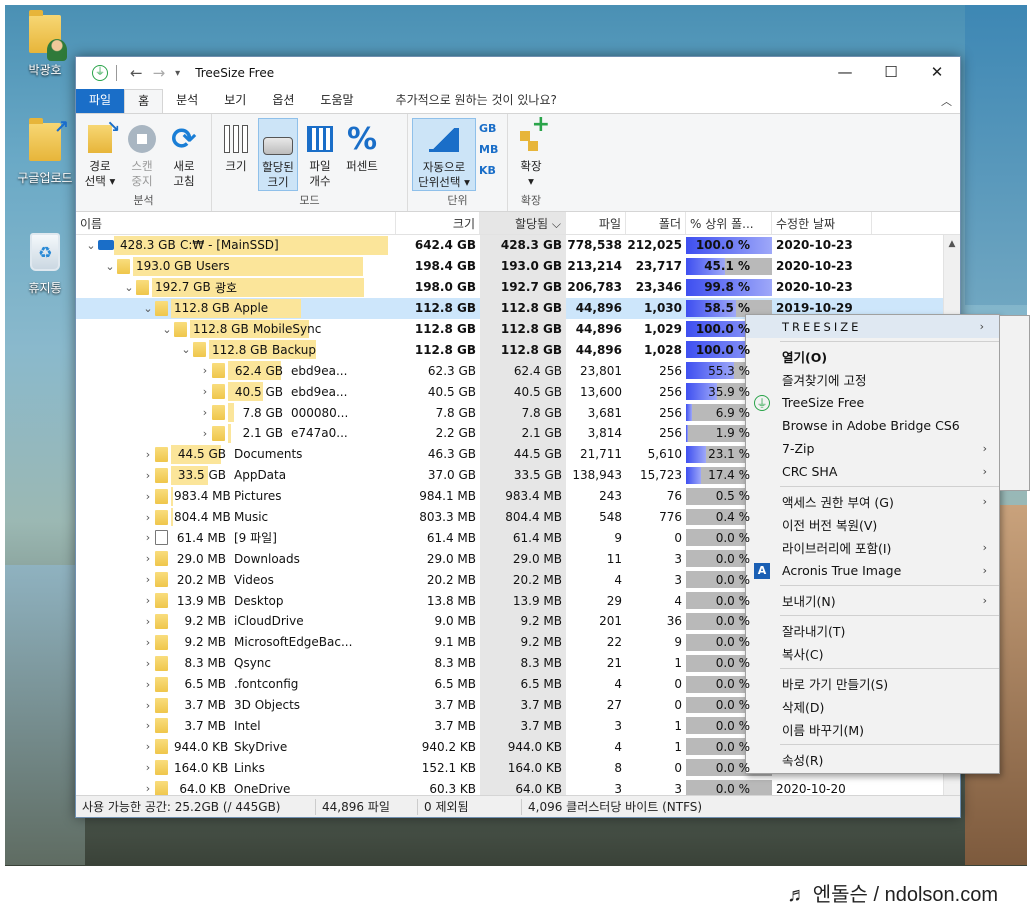 This screenshot has width=1034, height=919. Describe the element at coordinates (872, 524) in the screenshot. I see `context-menu-item: 이전 버전 복원(V)` at that location.